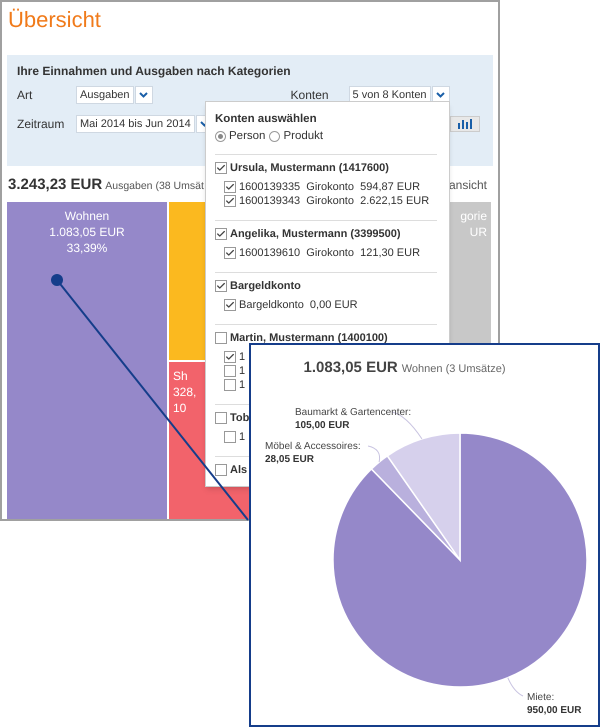 The image size is (600, 728). What do you see at coordinates (353, 412) in the screenshot?
I see `slice-label: Baumarkt & Gartencenter:` at bounding box center [353, 412].